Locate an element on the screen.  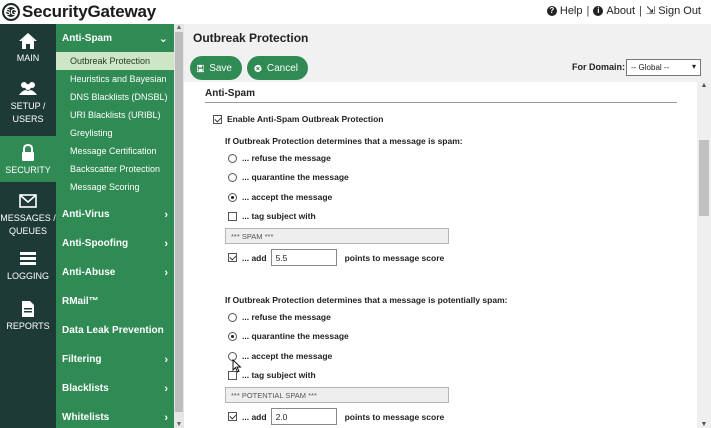
signout-link: ⇲ Sign Out is located at coordinates (673, 11).